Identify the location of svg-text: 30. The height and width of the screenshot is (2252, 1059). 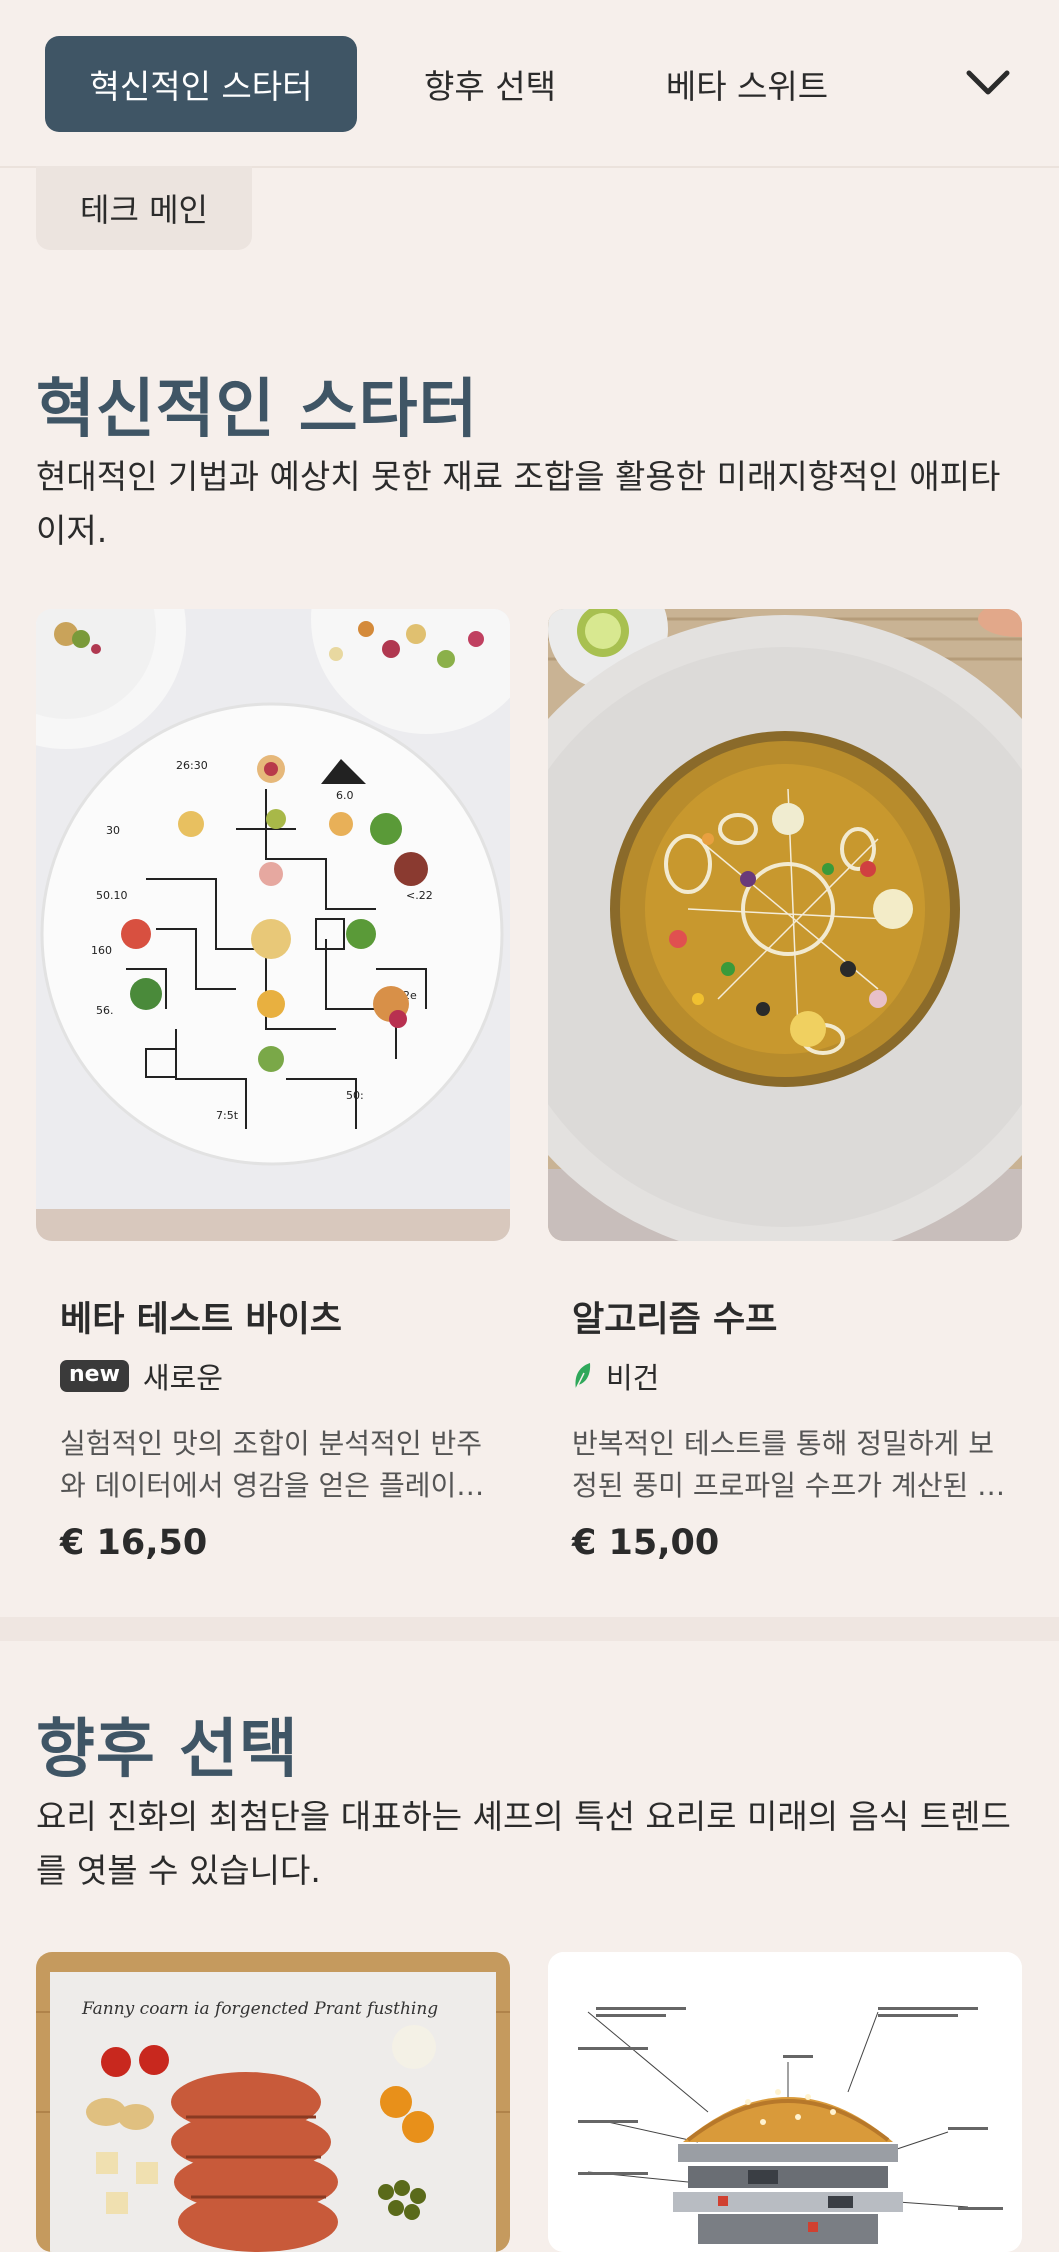
(113, 830).